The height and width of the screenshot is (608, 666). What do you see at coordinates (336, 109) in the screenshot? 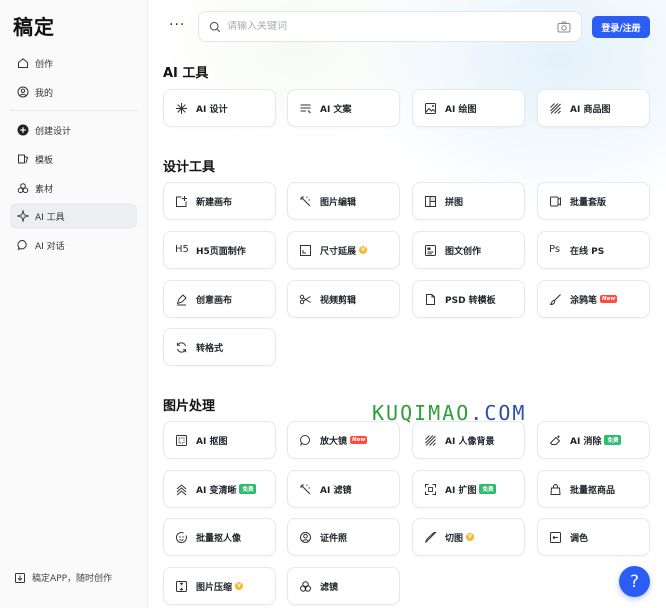
I see `tool-label: AI 文案` at bounding box center [336, 109].